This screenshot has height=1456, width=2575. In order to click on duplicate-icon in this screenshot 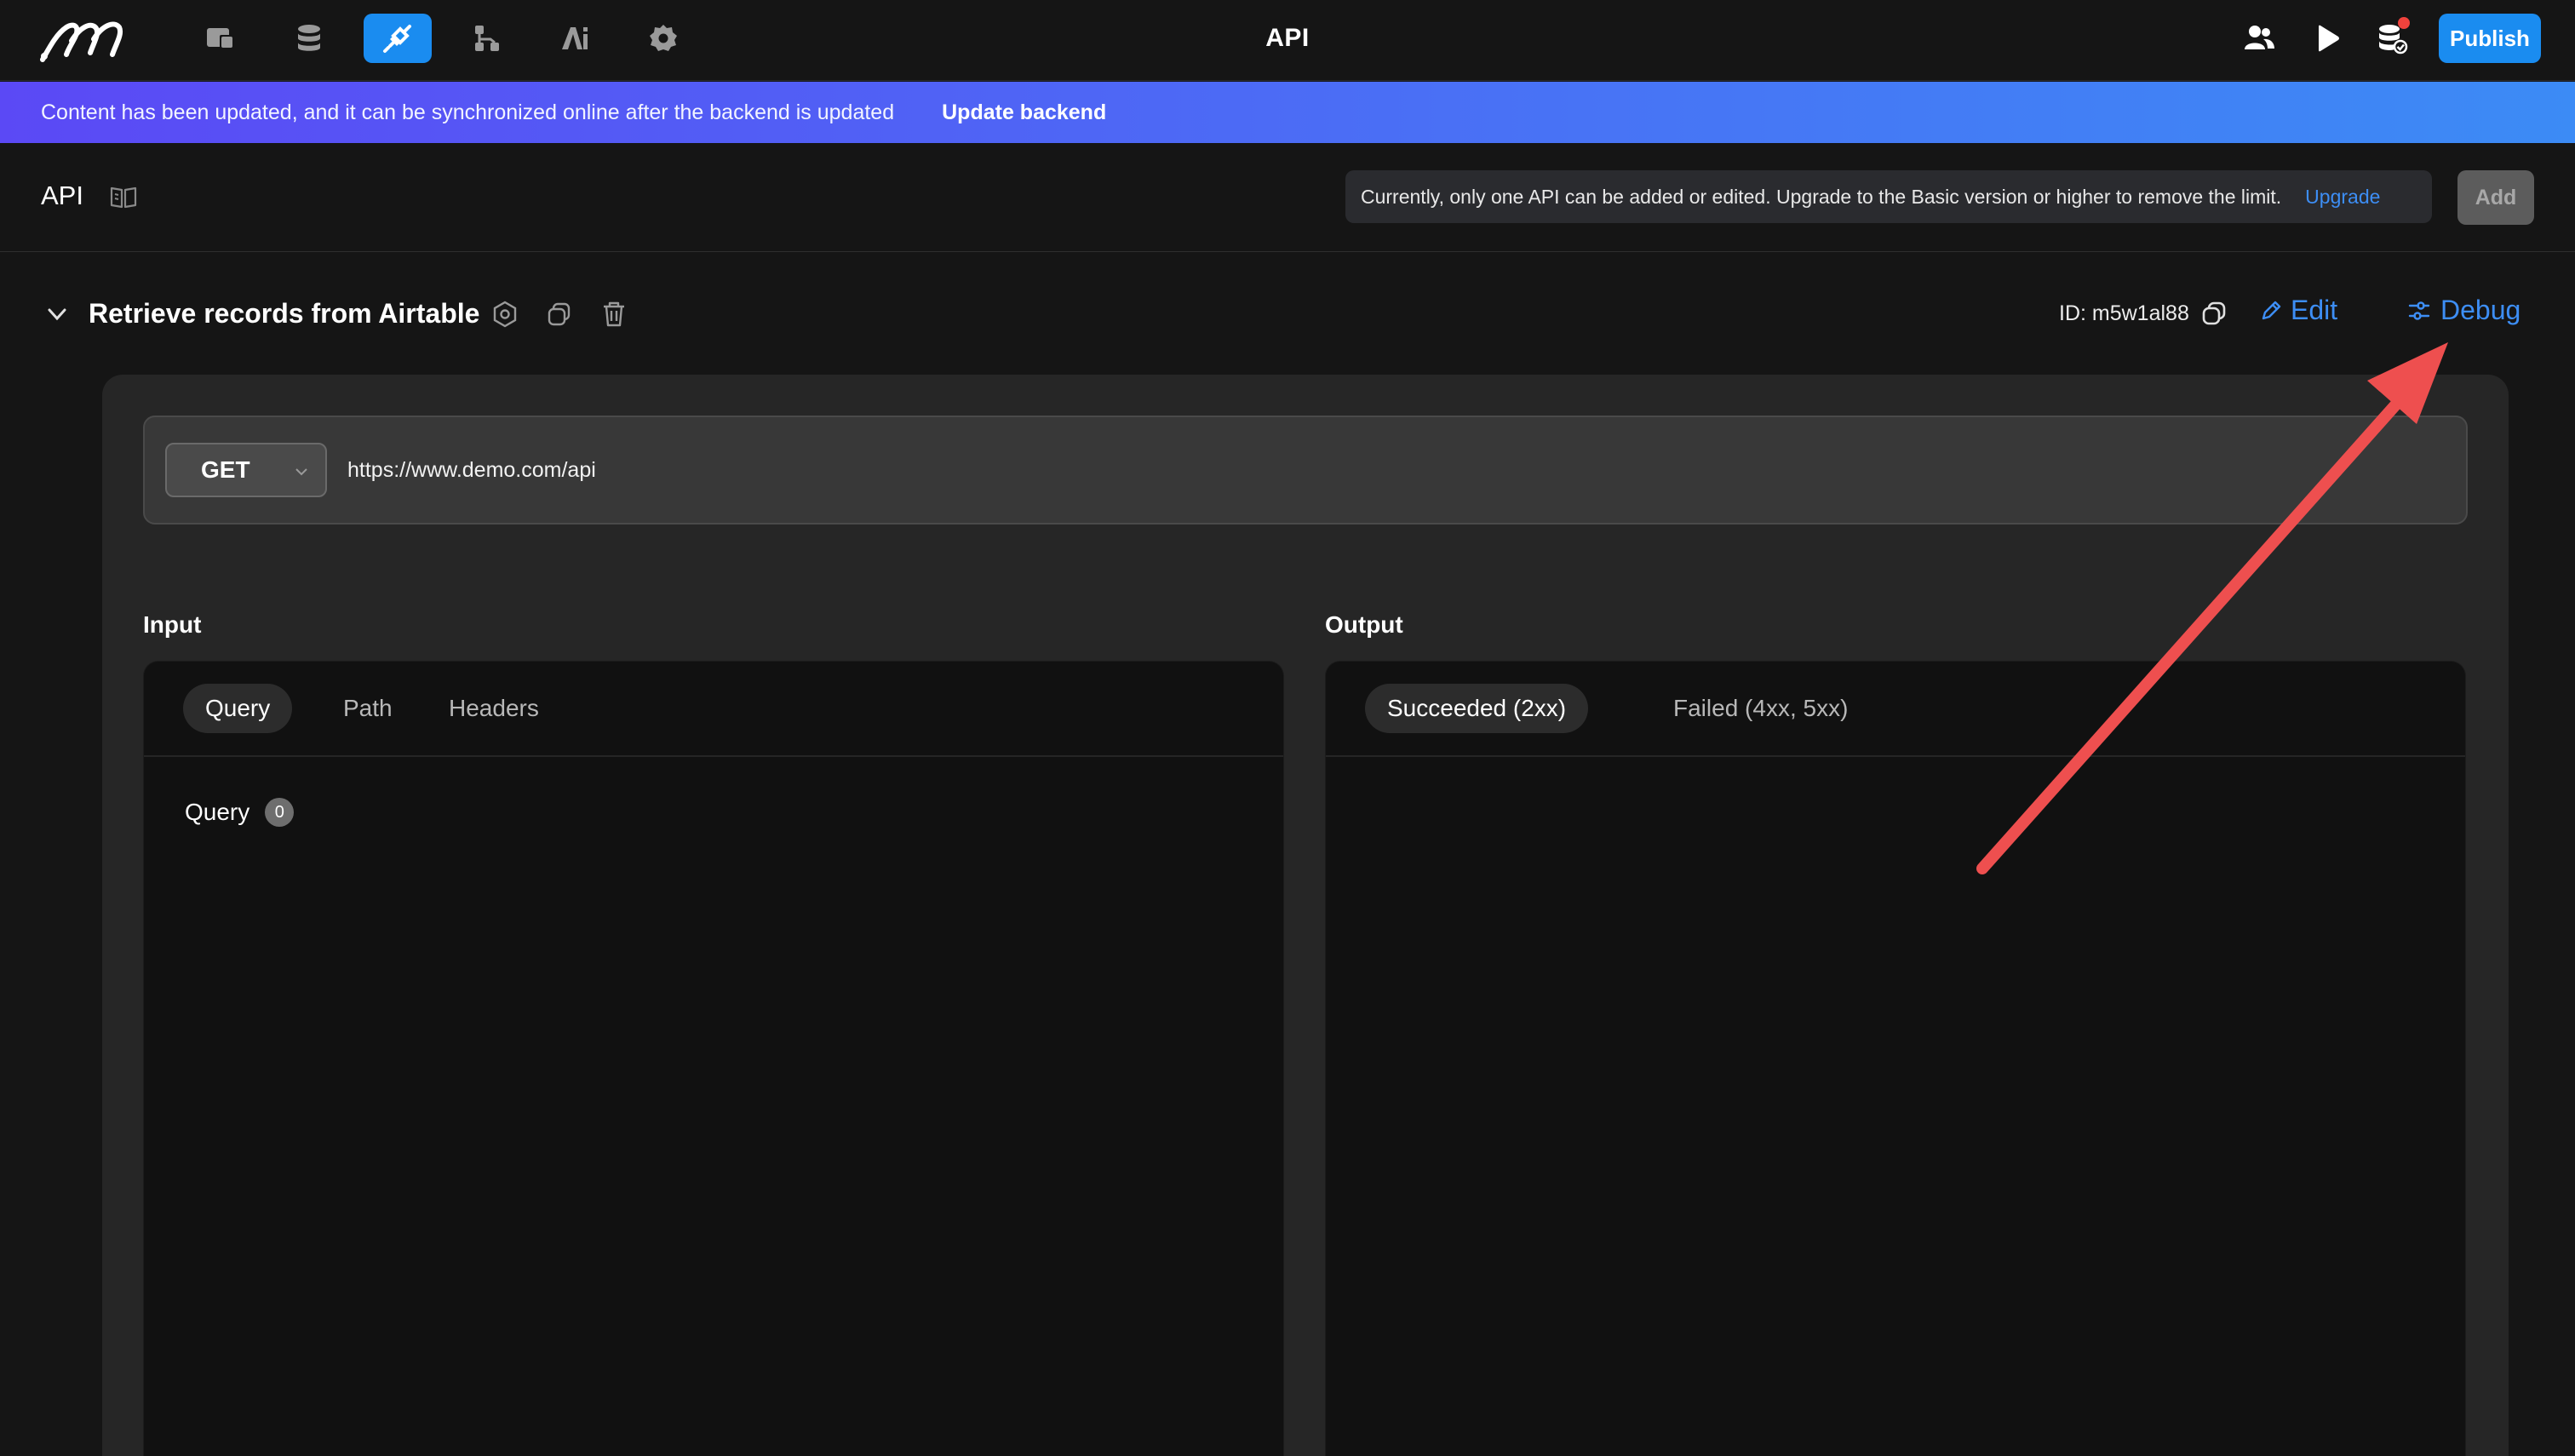, I will do `click(559, 315)`.